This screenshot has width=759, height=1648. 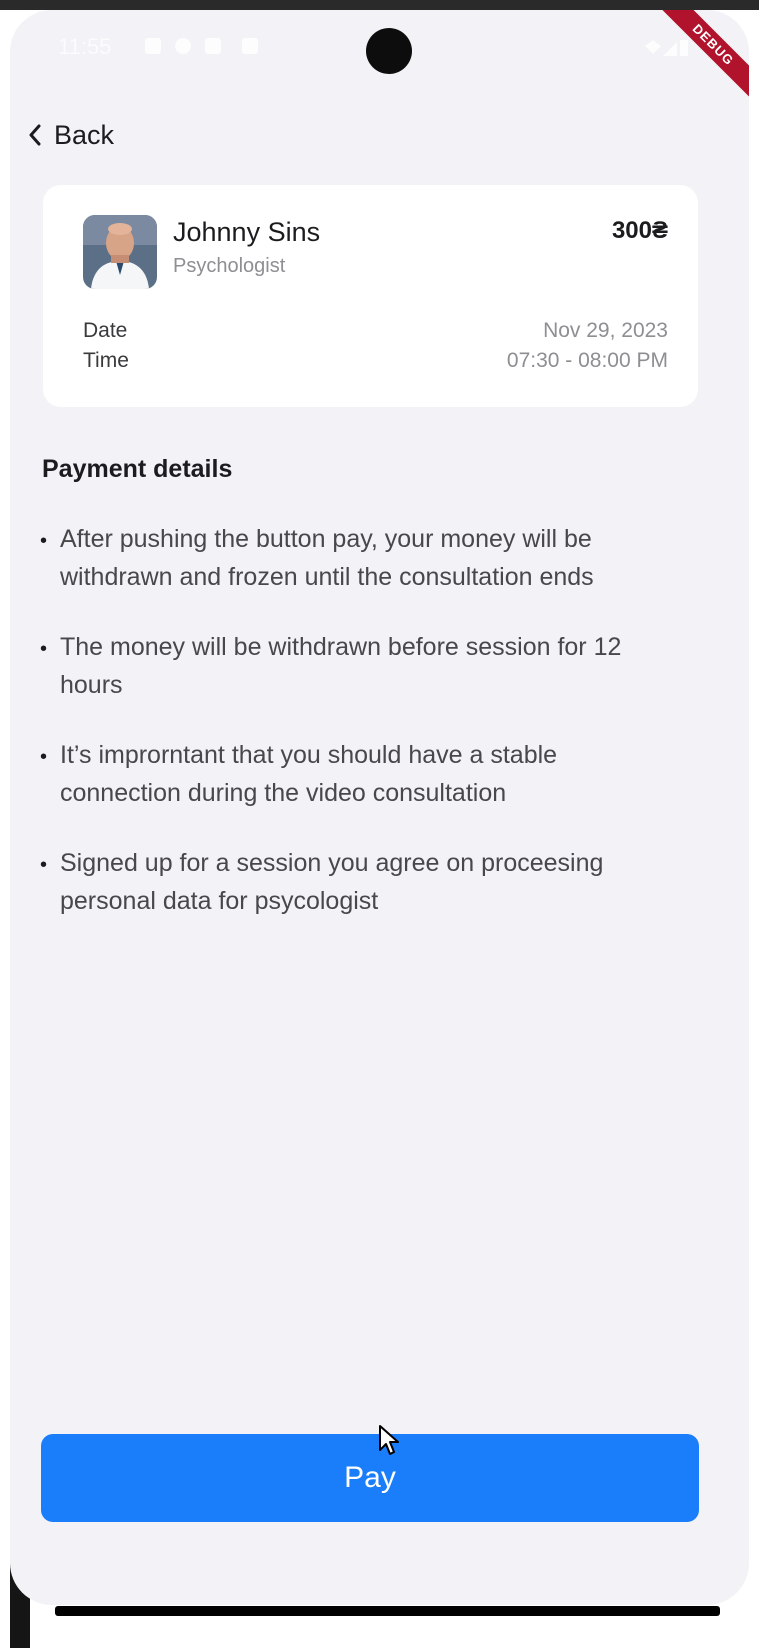 What do you see at coordinates (250, 46) in the screenshot?
I see `settings-icon` at bounding box center [250, 46].